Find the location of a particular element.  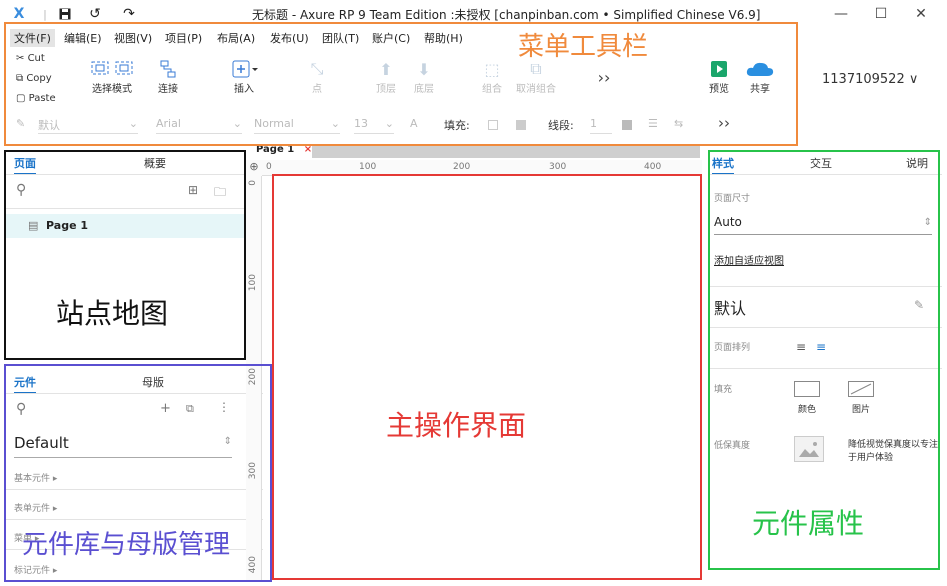

menu-team: 团队(T) is located at coordinates (340, 38).